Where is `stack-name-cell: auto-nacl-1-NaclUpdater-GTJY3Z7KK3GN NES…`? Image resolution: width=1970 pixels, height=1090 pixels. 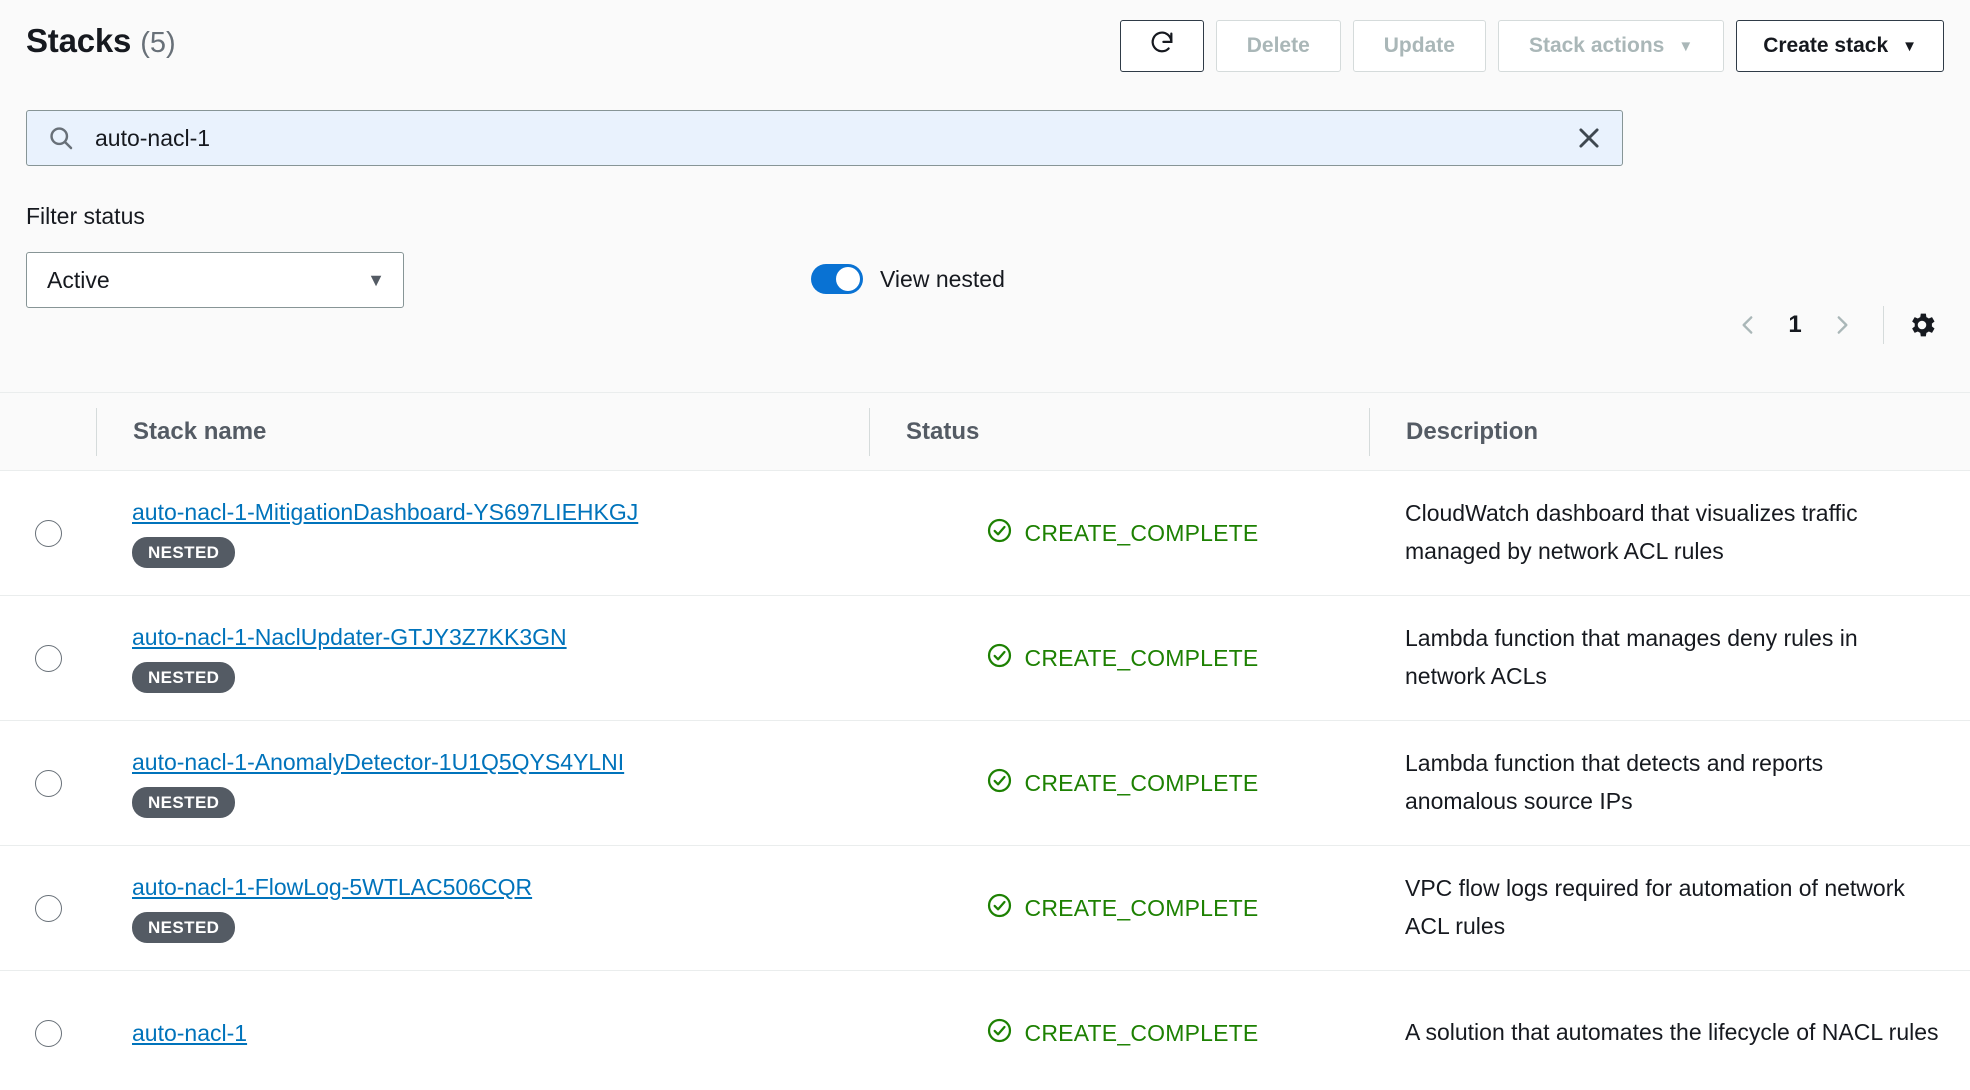
stack-name-cell: auto-nacl-1-NaclUpdater-GTJY3Z7KK3GN NES… is located at coordinates (482, 658).